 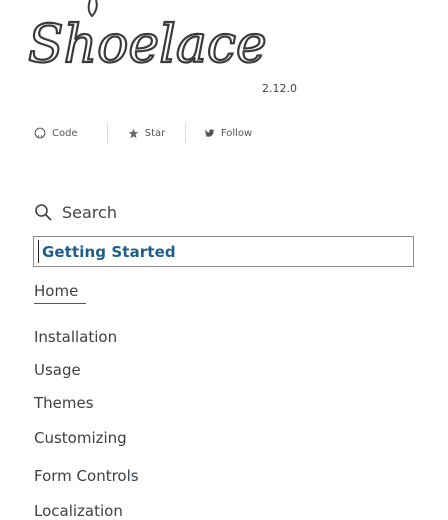 I want to click on sidebar-item-customizing: Customizing, so click(x=80, y=438).